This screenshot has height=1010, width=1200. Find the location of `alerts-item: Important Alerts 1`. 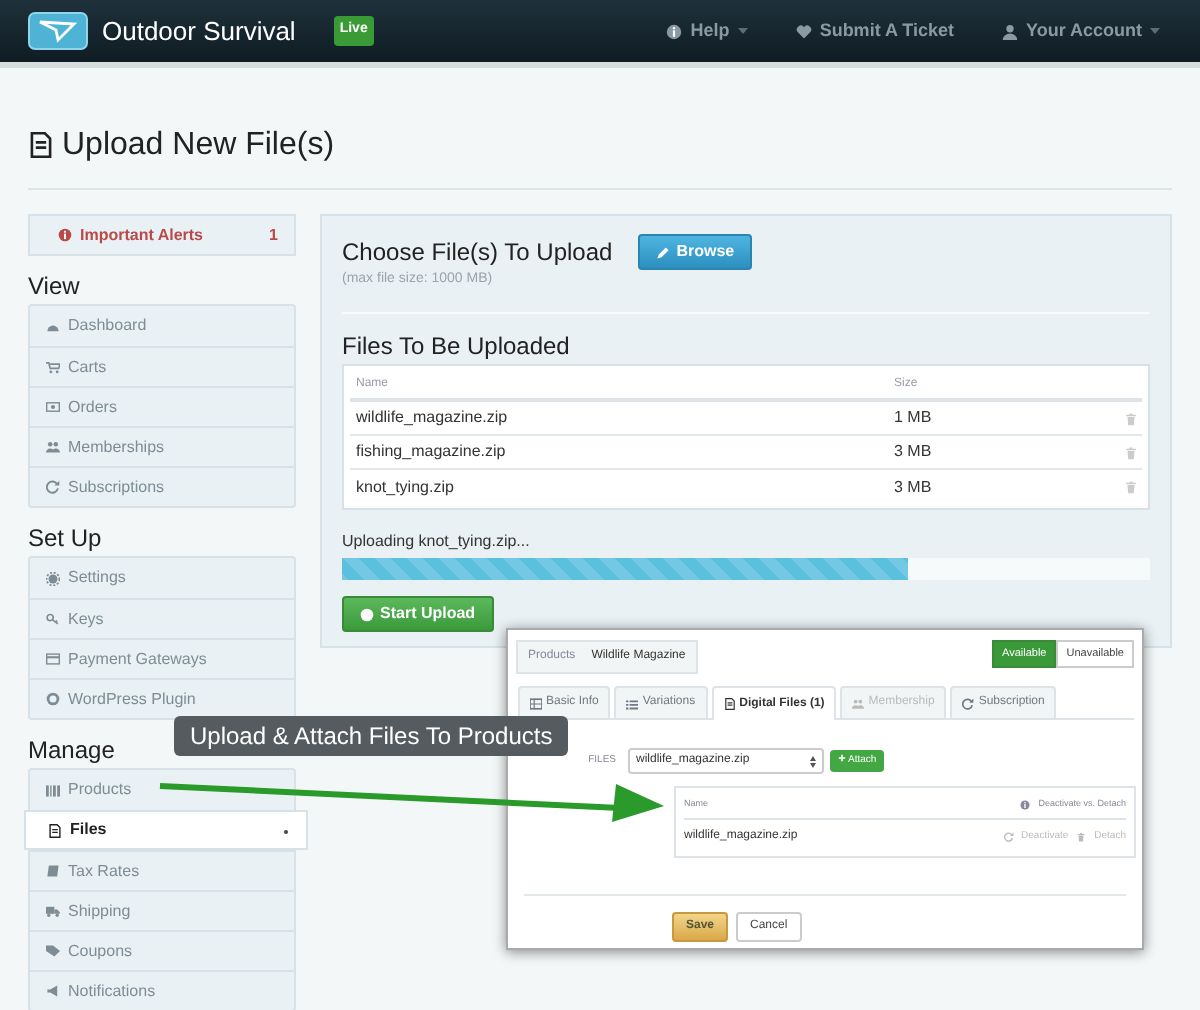

alerts-item: Important Alerts 1 is located at coordinates (162, 235).